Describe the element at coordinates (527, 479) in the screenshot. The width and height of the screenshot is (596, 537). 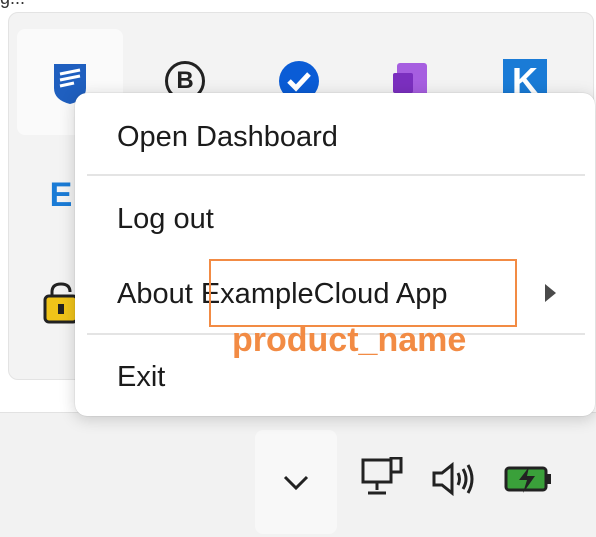
I see `battery-charging-icon` at that location.